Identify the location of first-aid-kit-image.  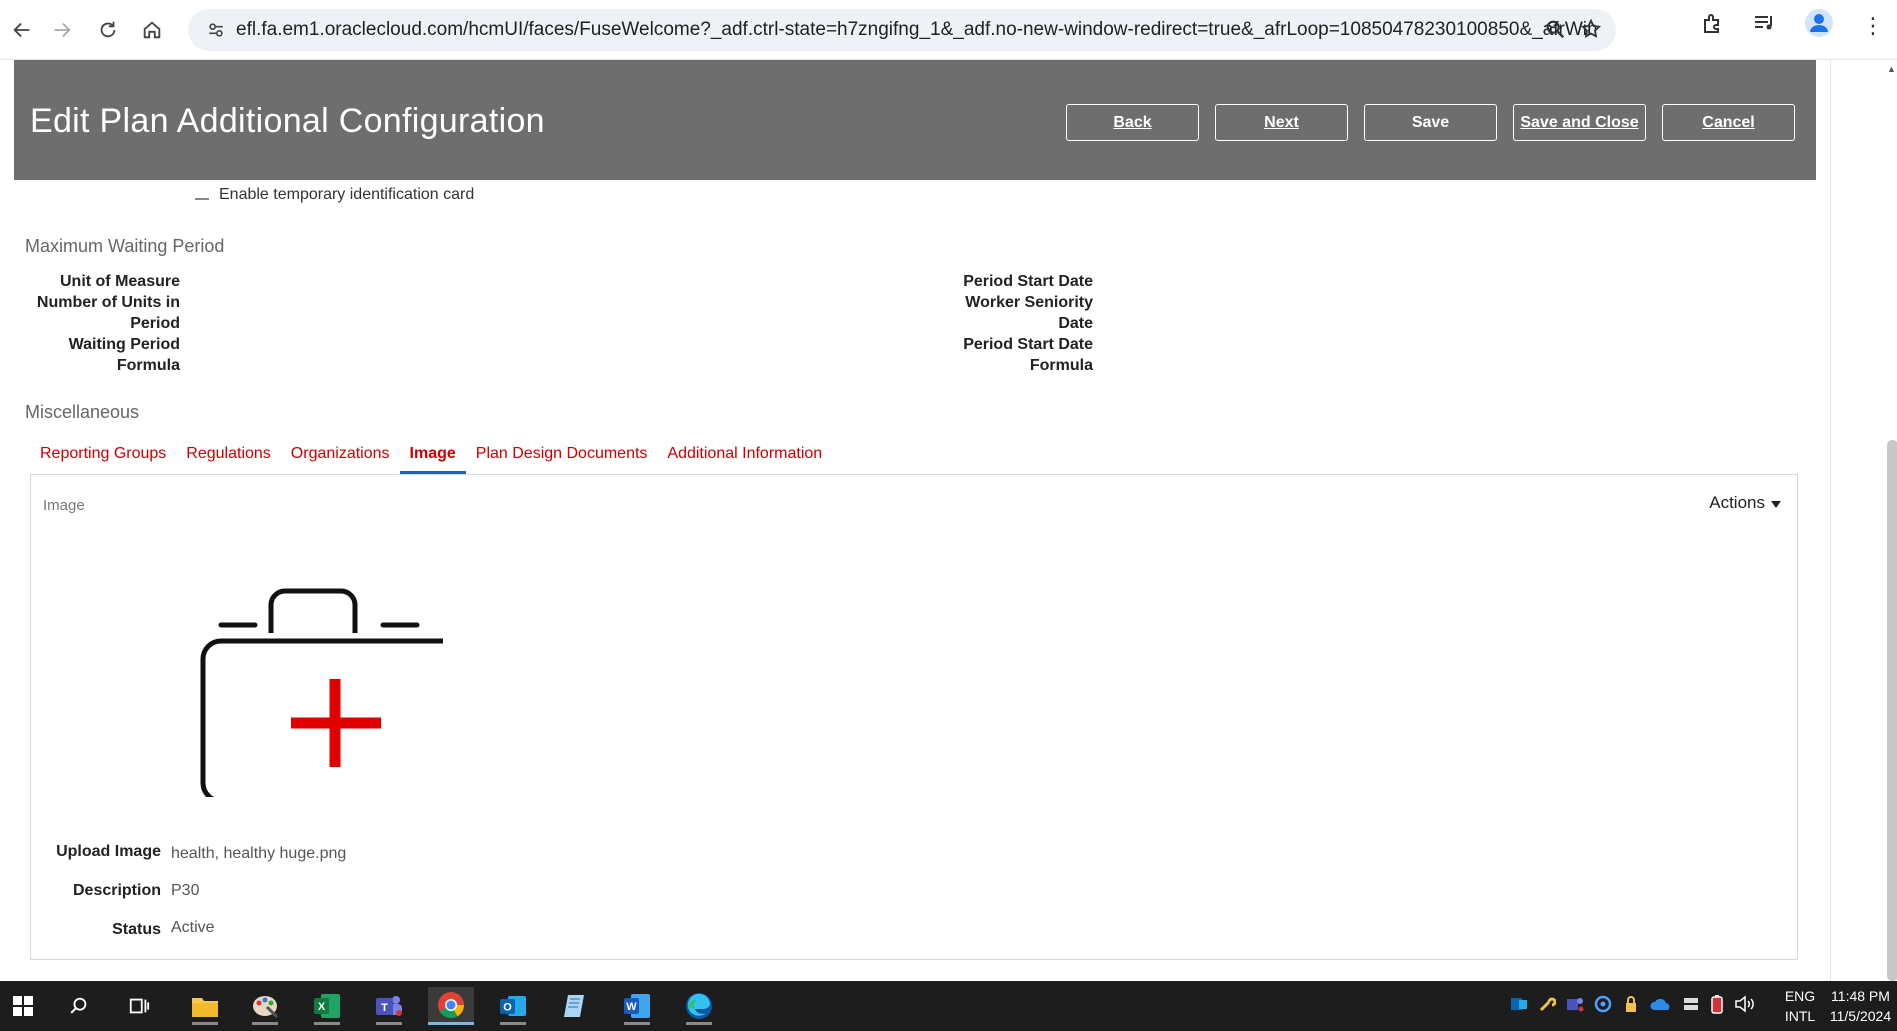
(321, 692).